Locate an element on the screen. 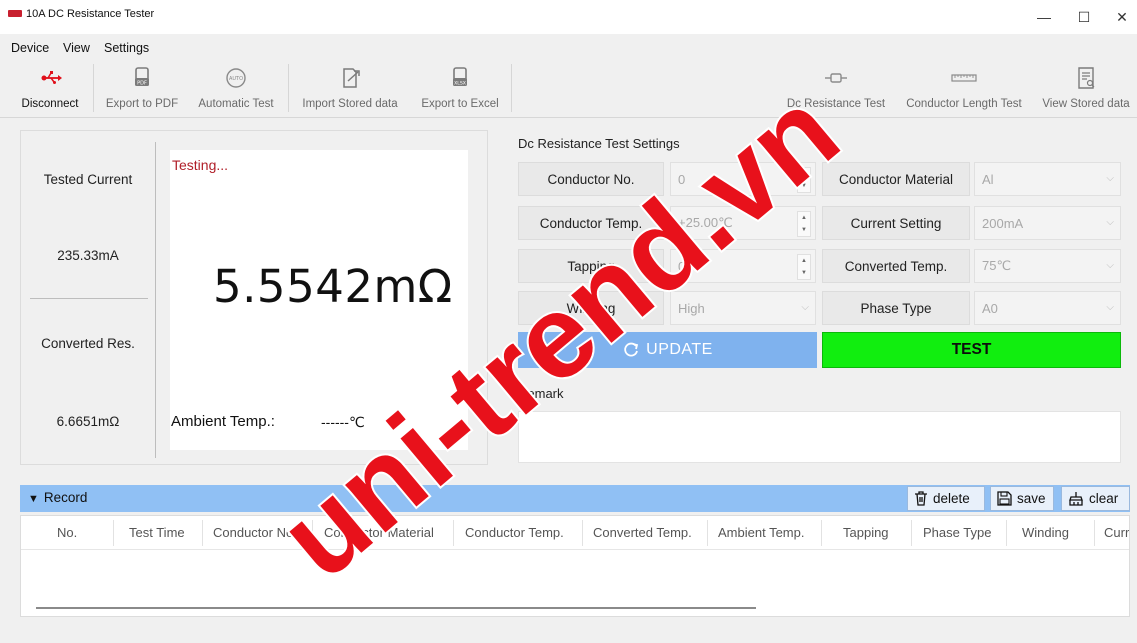  tested-current-value: 235.33mA is located at coordinates (88, 255).